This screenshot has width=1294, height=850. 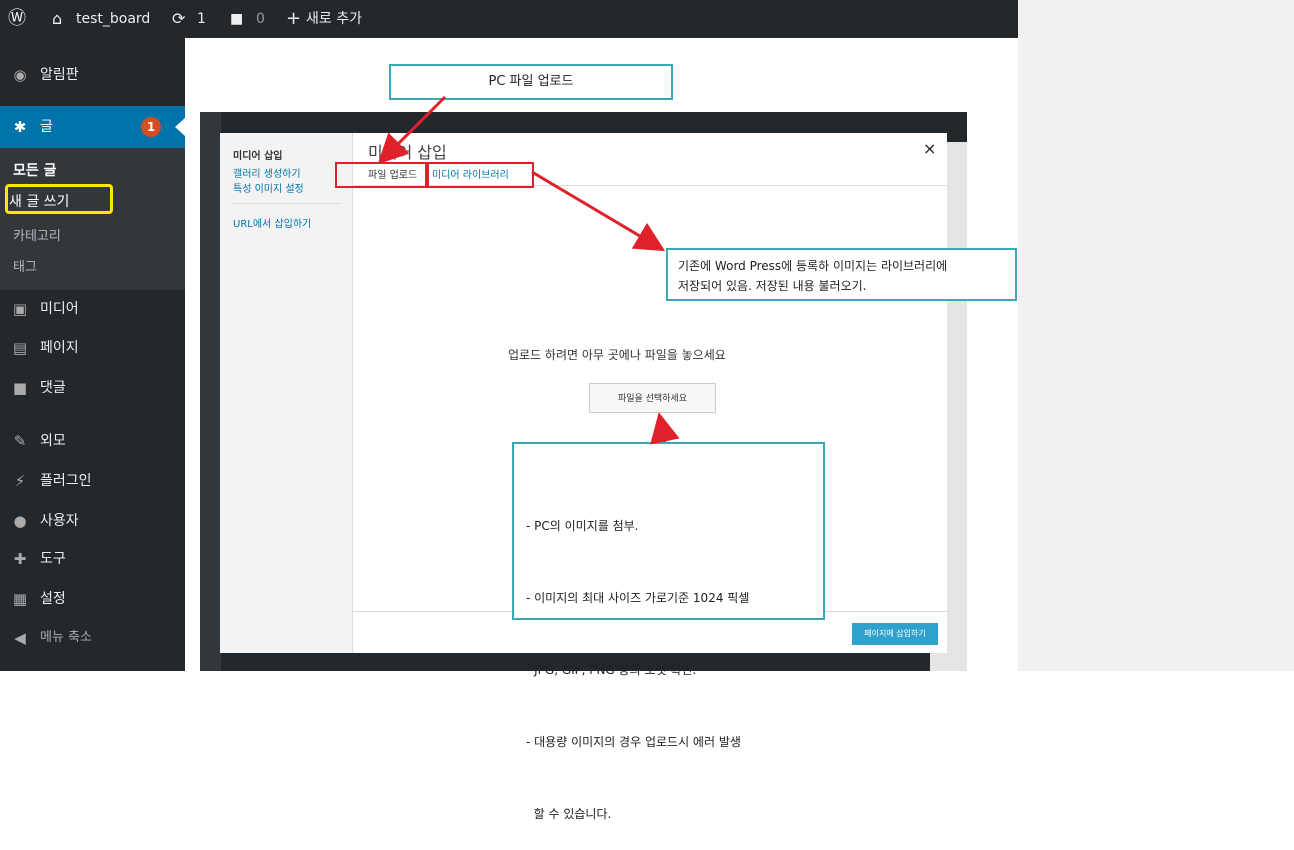 I want to click on upload-note-item: - 대용량 이미지의 경우 업로드시 에러 발생, so click(x=633, y=742).